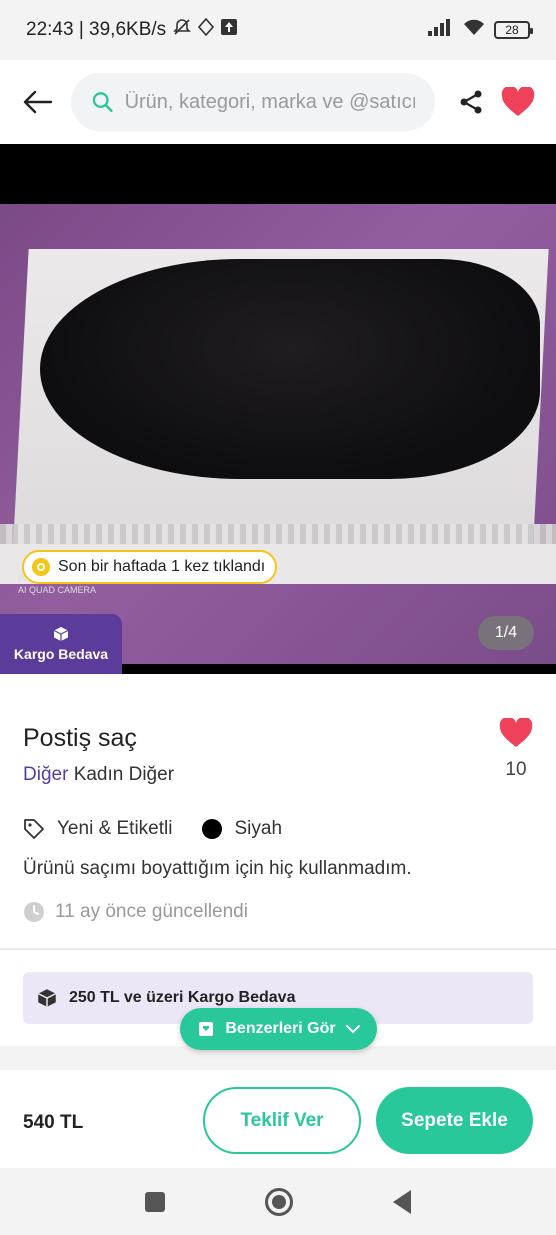 Image resolution: width=556 pixels, height=1235 pixels. What do you see at coordinates (402, 1201) in the screenshot?
I see `system-back-button` at bounding box center [402, 1201].